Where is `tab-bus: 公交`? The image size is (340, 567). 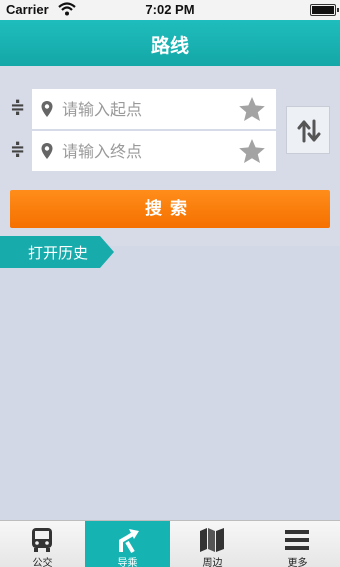 tab-bus: 公交 is located at coordinates (42, 544).